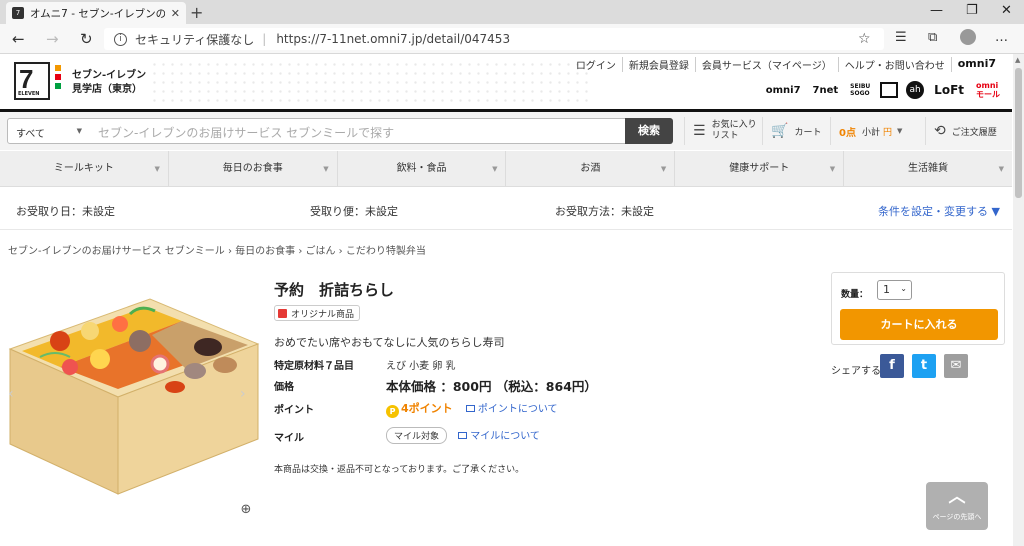  Describe the element at coordinates (918, 308) in the screenshot. I see `add-to-cart-box: 数量： 1 ⌄ カートに入れる` at that location.